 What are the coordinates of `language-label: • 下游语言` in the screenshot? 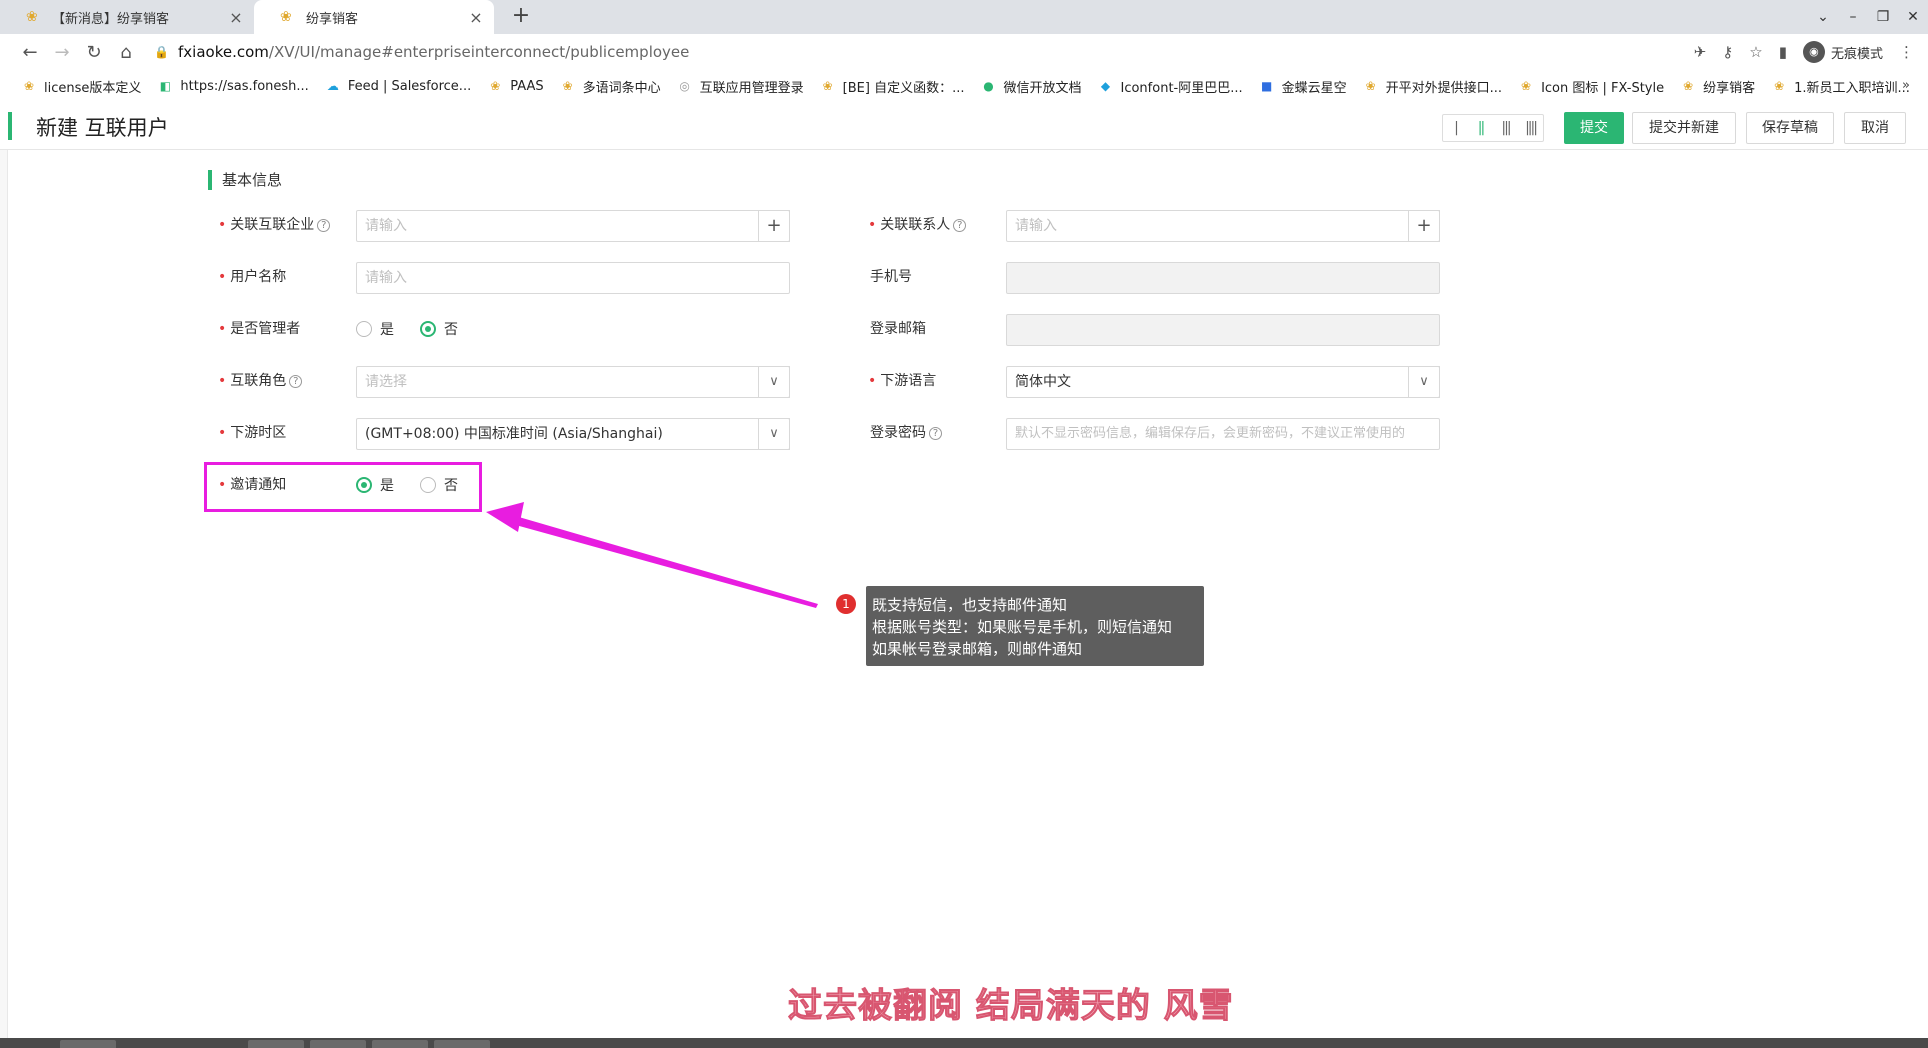 It's located at (902, 381).